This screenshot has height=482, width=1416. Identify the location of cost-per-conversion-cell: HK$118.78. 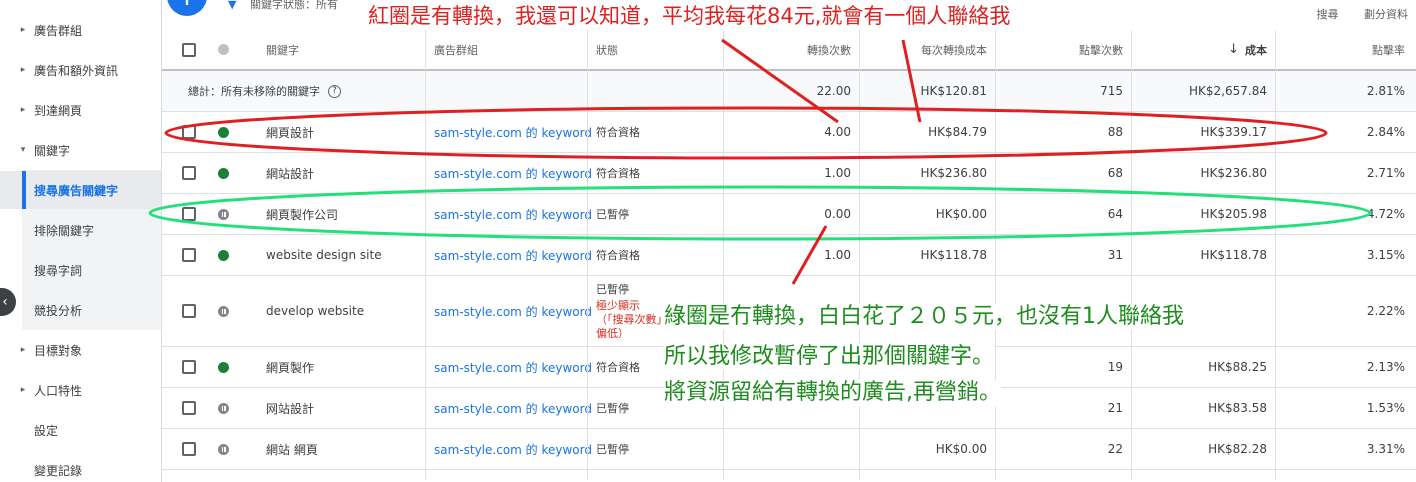
(953, 255).